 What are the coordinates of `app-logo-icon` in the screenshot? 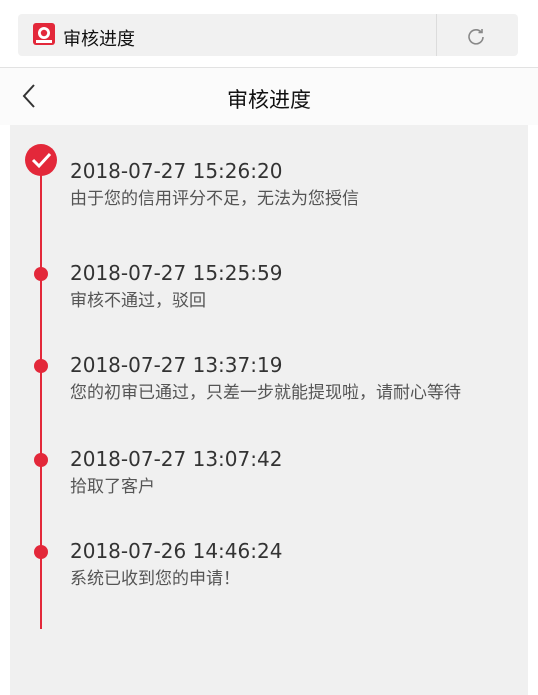 It's located at (44, 34).